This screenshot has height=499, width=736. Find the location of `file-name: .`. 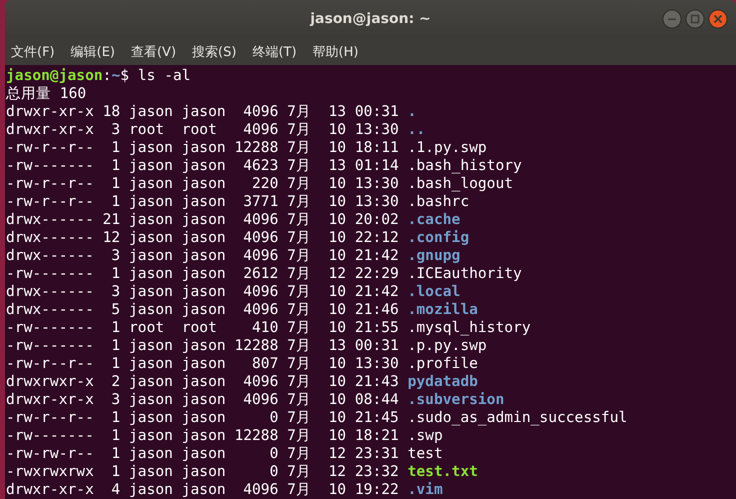

file-name: . is located at coordinates (412, 112).